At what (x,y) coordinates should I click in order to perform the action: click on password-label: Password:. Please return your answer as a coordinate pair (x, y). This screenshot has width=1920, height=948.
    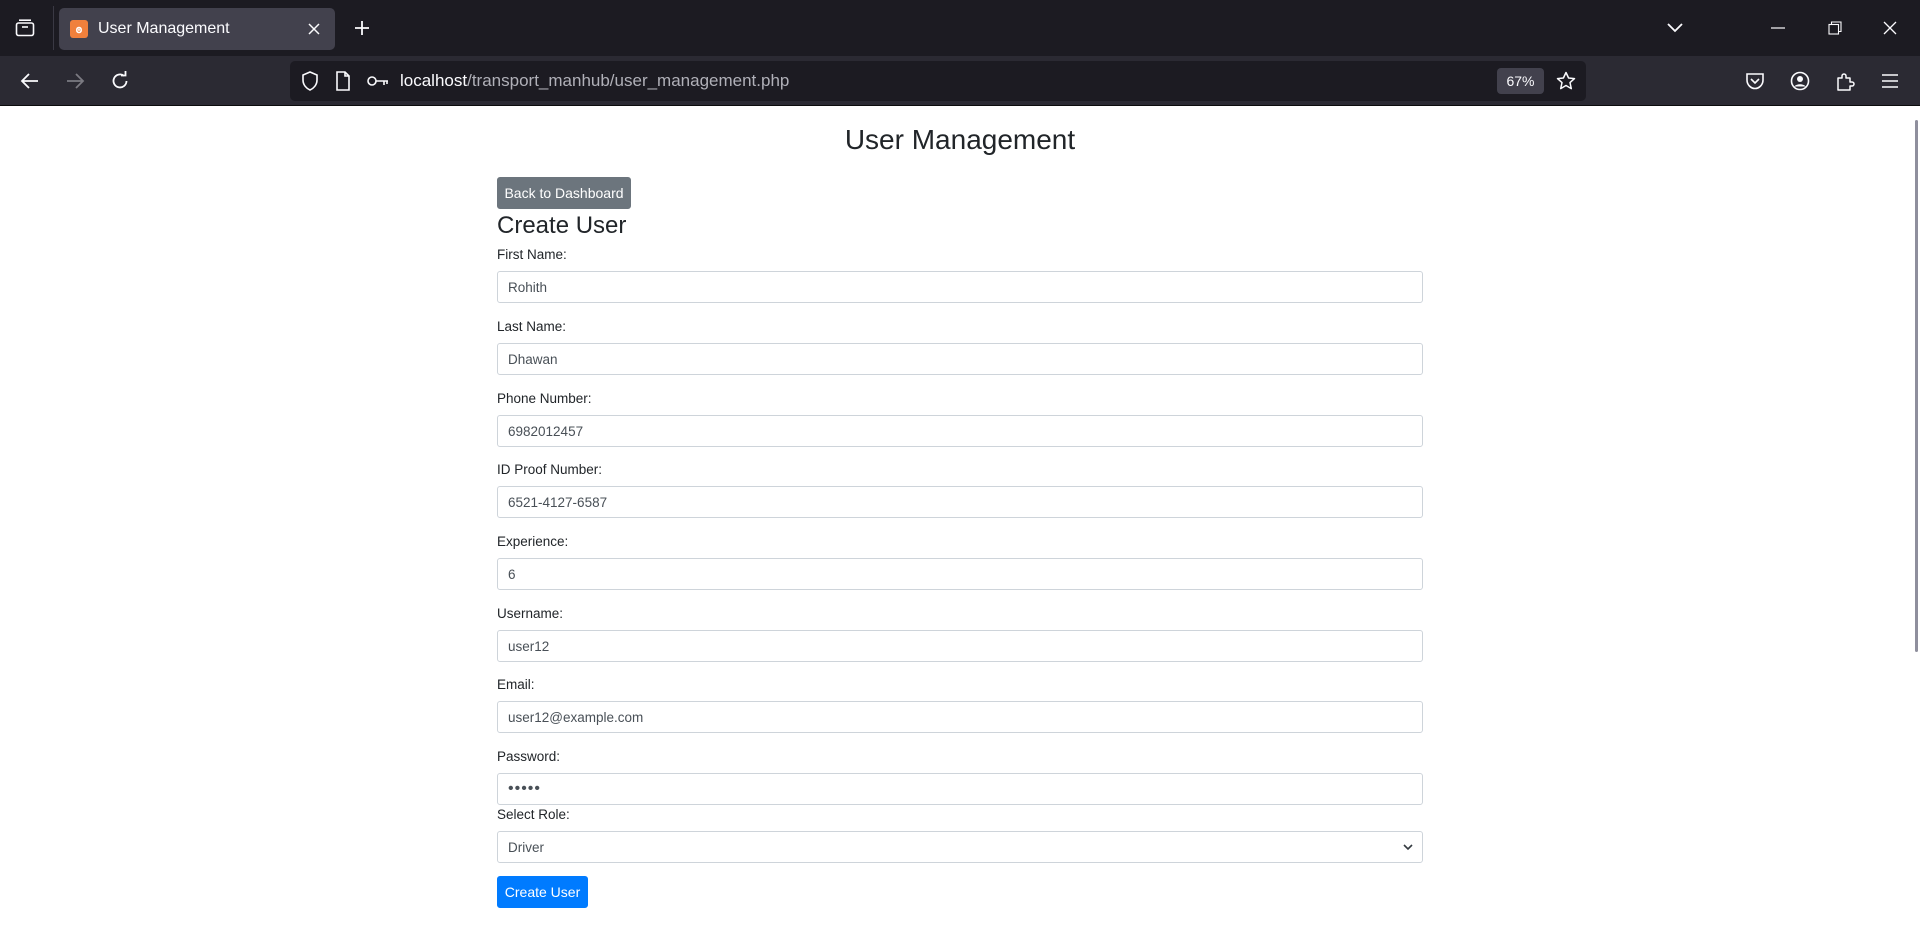
    Looking at the image, I should click on (529, 756).